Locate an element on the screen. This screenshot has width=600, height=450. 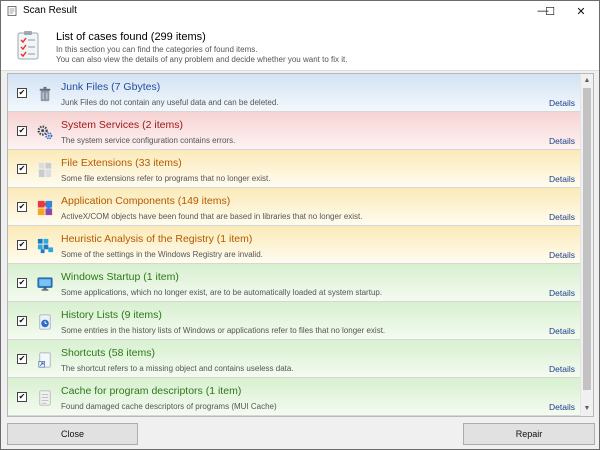
header-title: List of cases found (299 items) is located at coordinates (131, 37).